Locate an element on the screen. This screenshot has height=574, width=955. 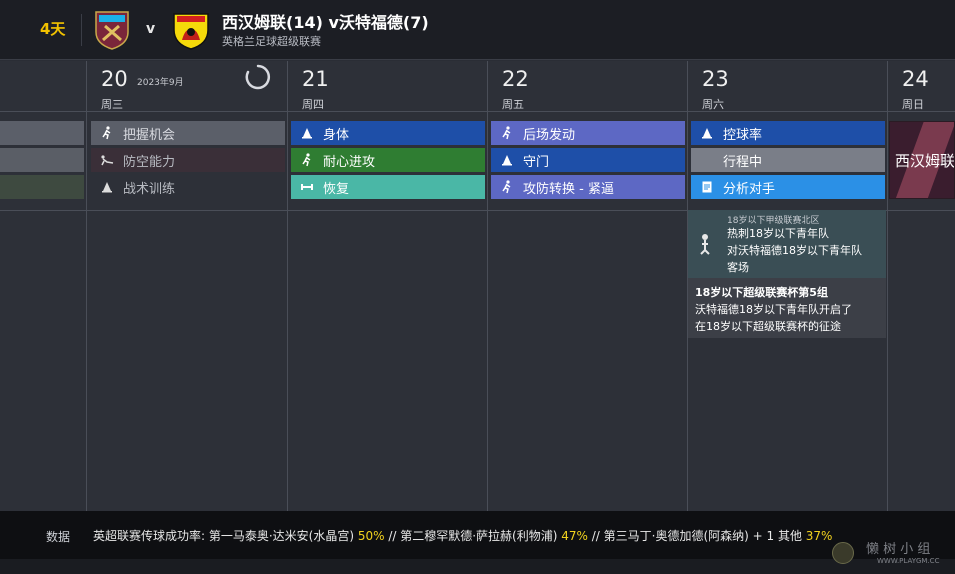
news-title: 18岁以下超级联赛杯第5组 is located at coordinates (761, 292).